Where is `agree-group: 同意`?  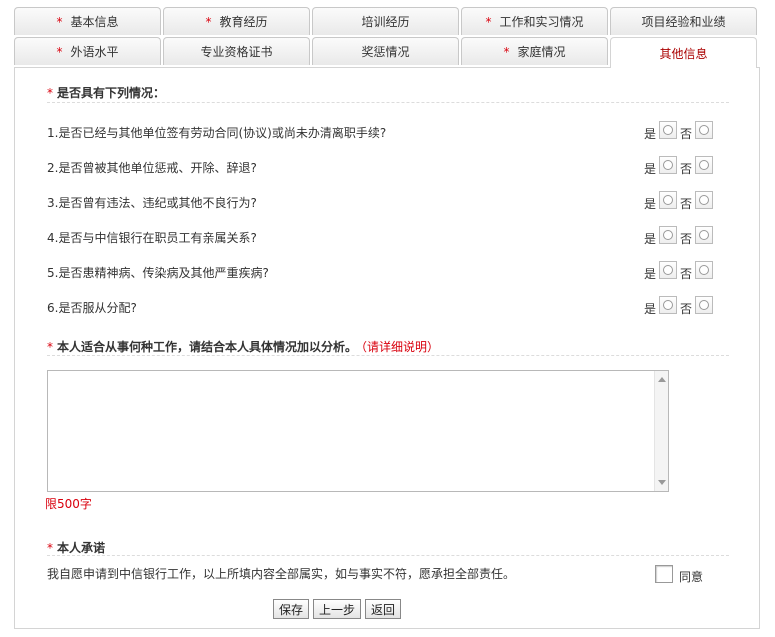
agree-group: 同意 is located at coordinates (679, 574).